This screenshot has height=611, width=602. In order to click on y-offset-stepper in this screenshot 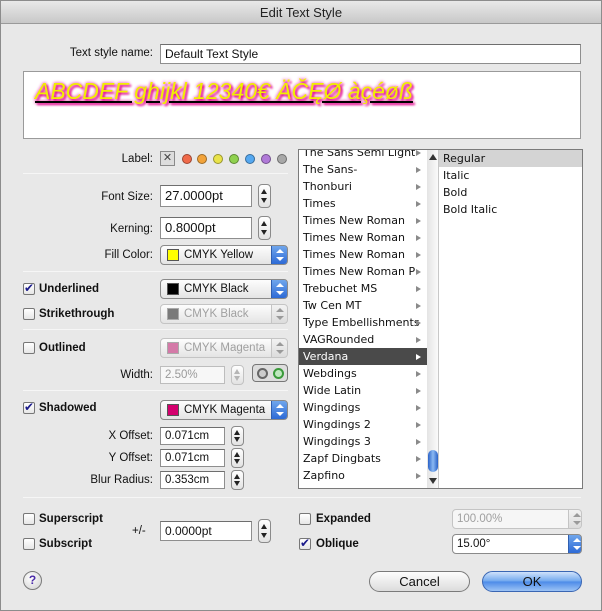, I will do `click(237, 458)`.